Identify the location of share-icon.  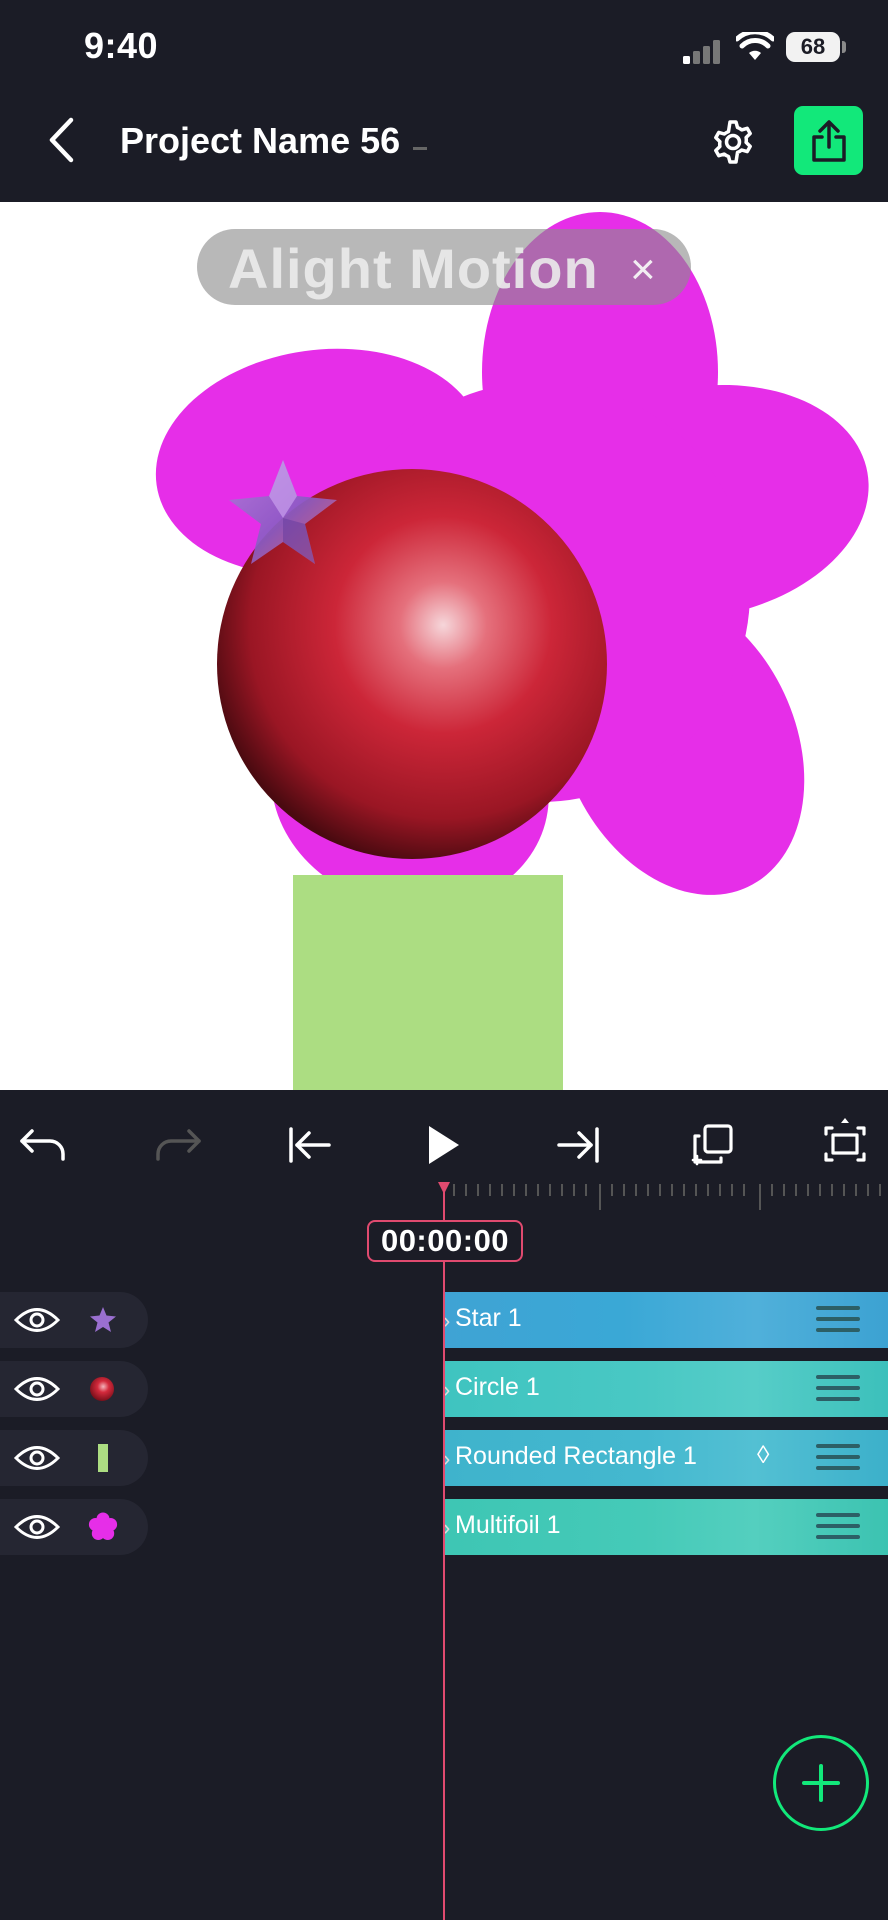
(828, 140).